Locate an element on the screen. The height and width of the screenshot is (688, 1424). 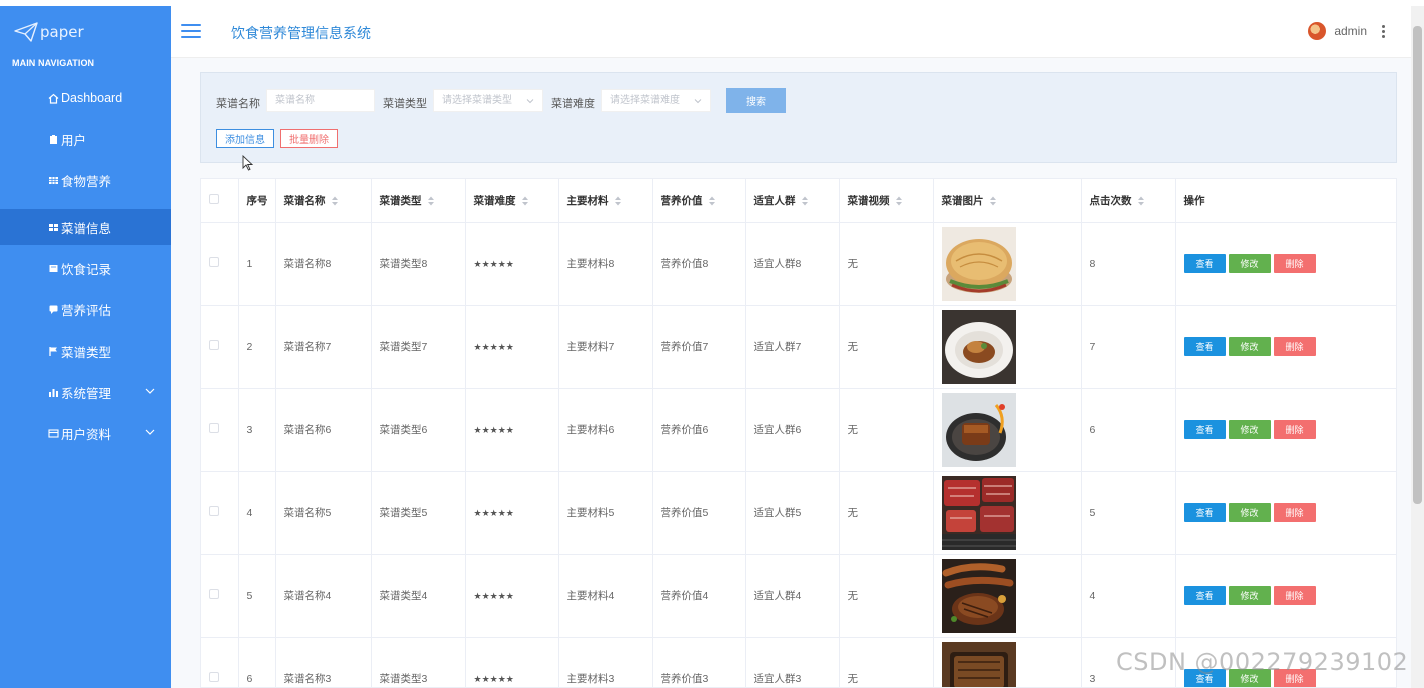
column-header: 菜谱类型 is located at coordinates (418, 201).